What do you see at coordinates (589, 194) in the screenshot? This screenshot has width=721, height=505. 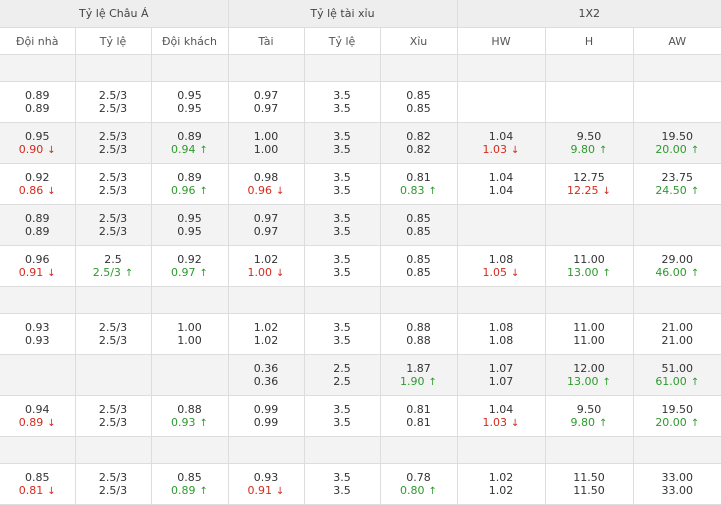 I see `odds-cell: 12.25 ↓` at bounding box center [589, 194].